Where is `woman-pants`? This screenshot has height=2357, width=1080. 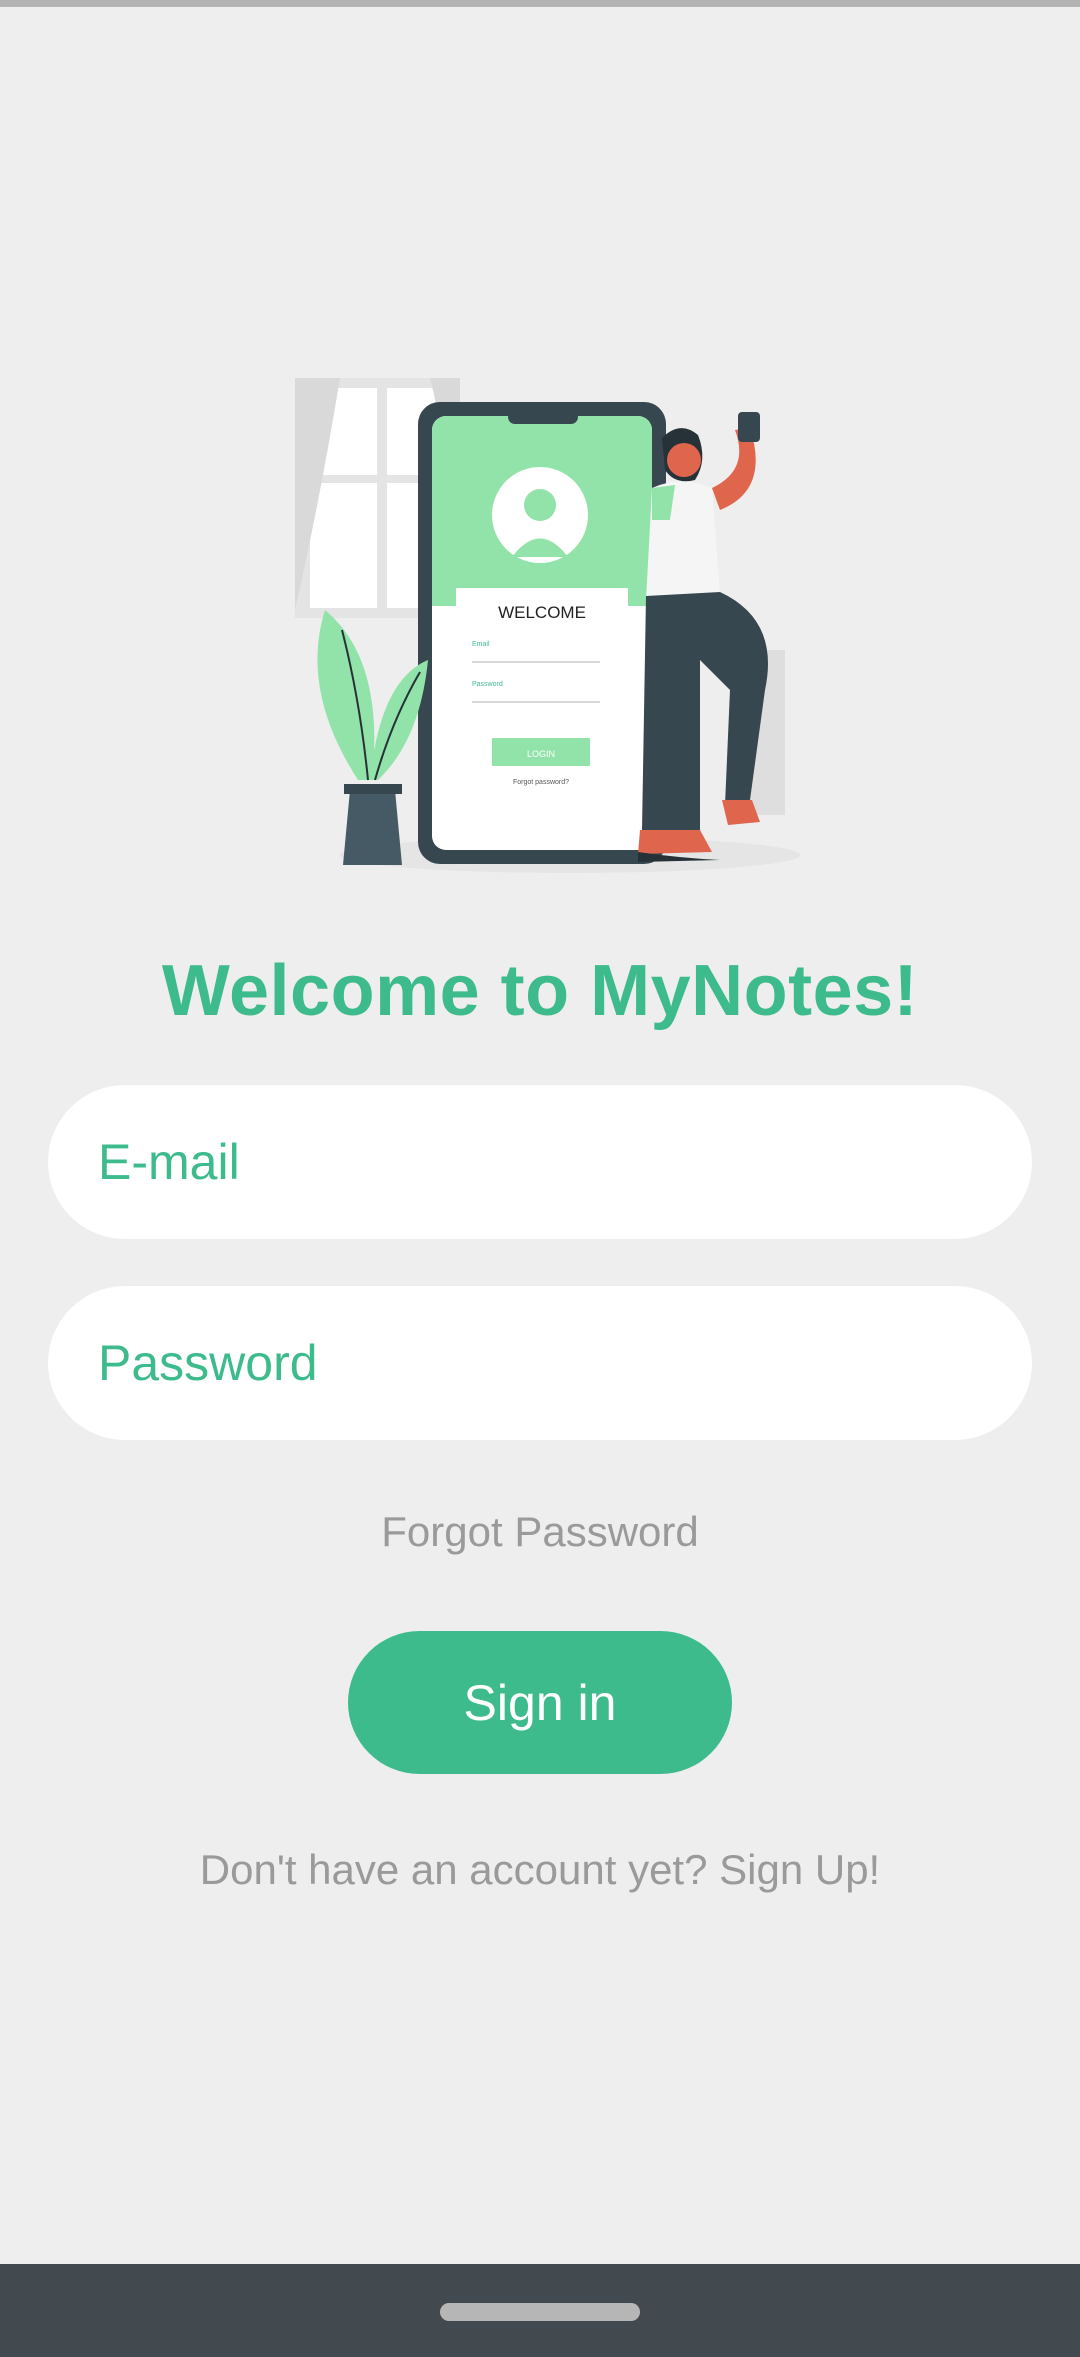
woman-pants is located at coordinates (705, 711).